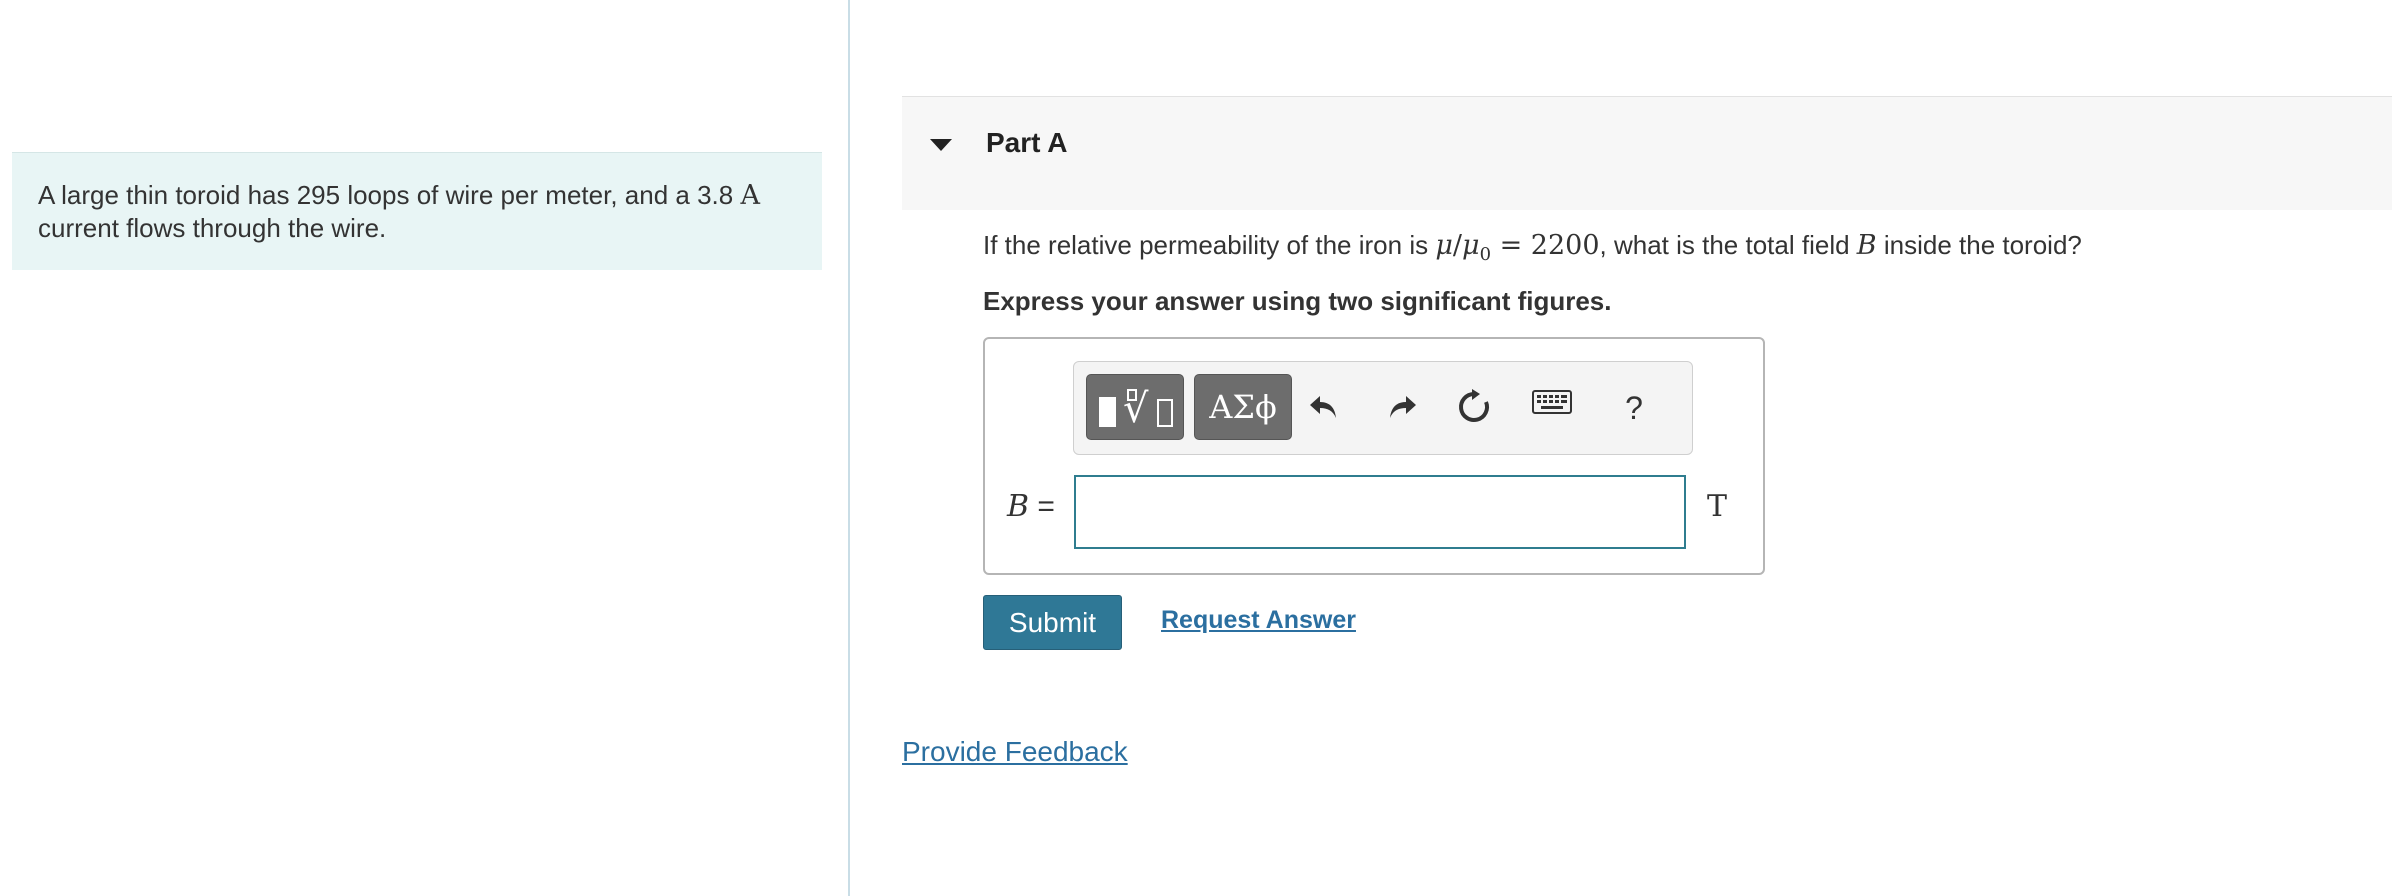 The width and height of the screenshot is (2392, 896). What do you see at coordinates (1402, 408) in the screenshot?
I see `redo-icon` at bounding box center [1402, 408].